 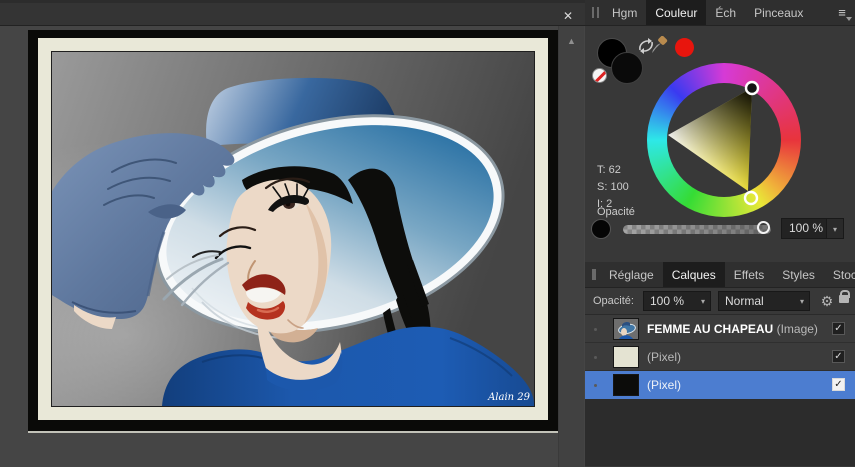 I want to click on layers-panel-tabs: Réglage Calques Effets Styles Stock, so click(x=727, y=274).